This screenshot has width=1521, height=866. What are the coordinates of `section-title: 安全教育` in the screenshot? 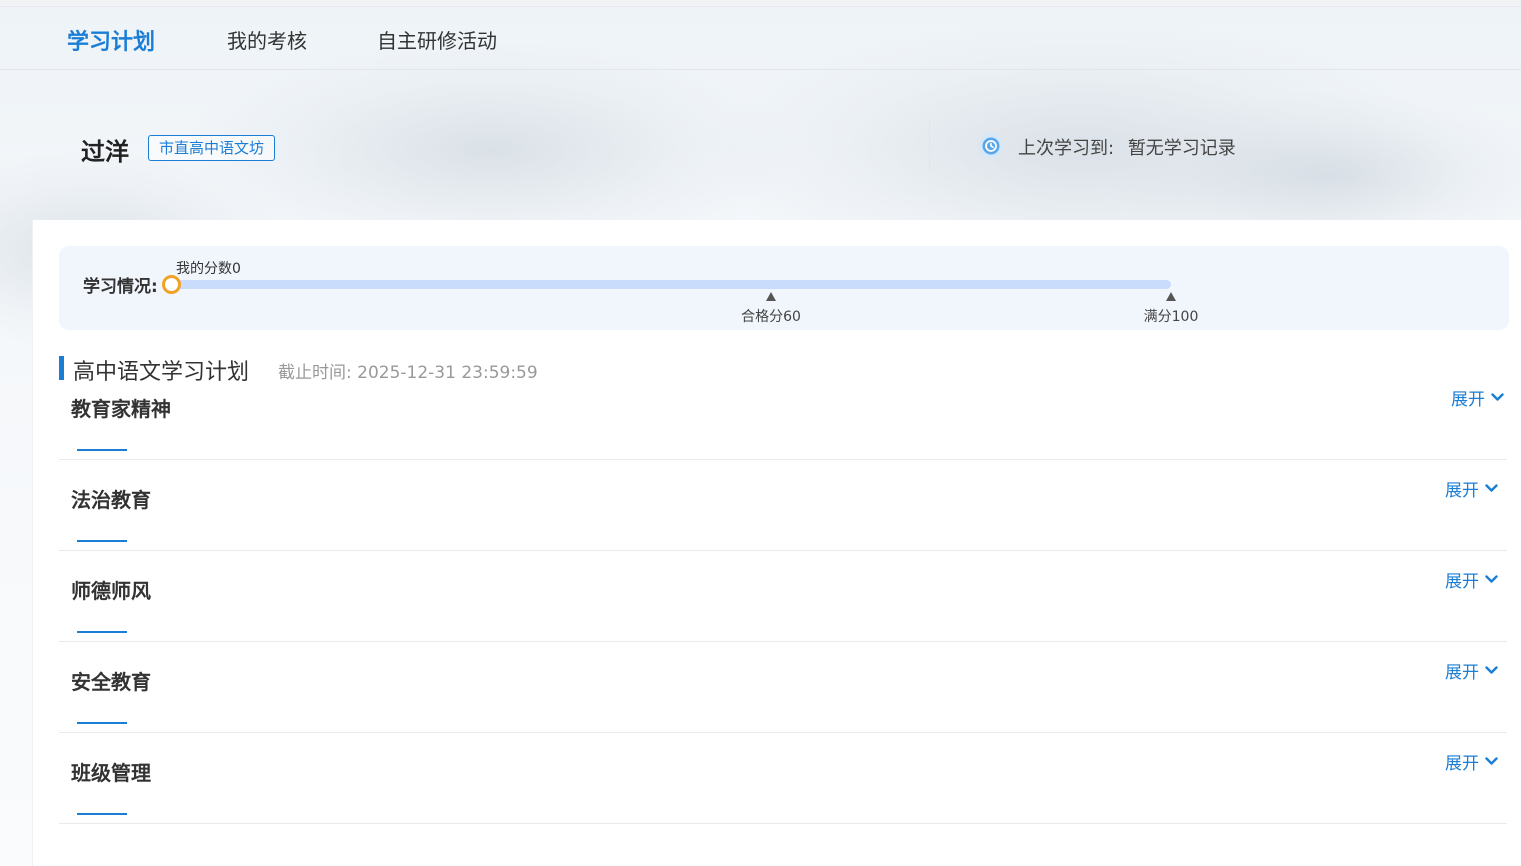 It's located at (111, 682).